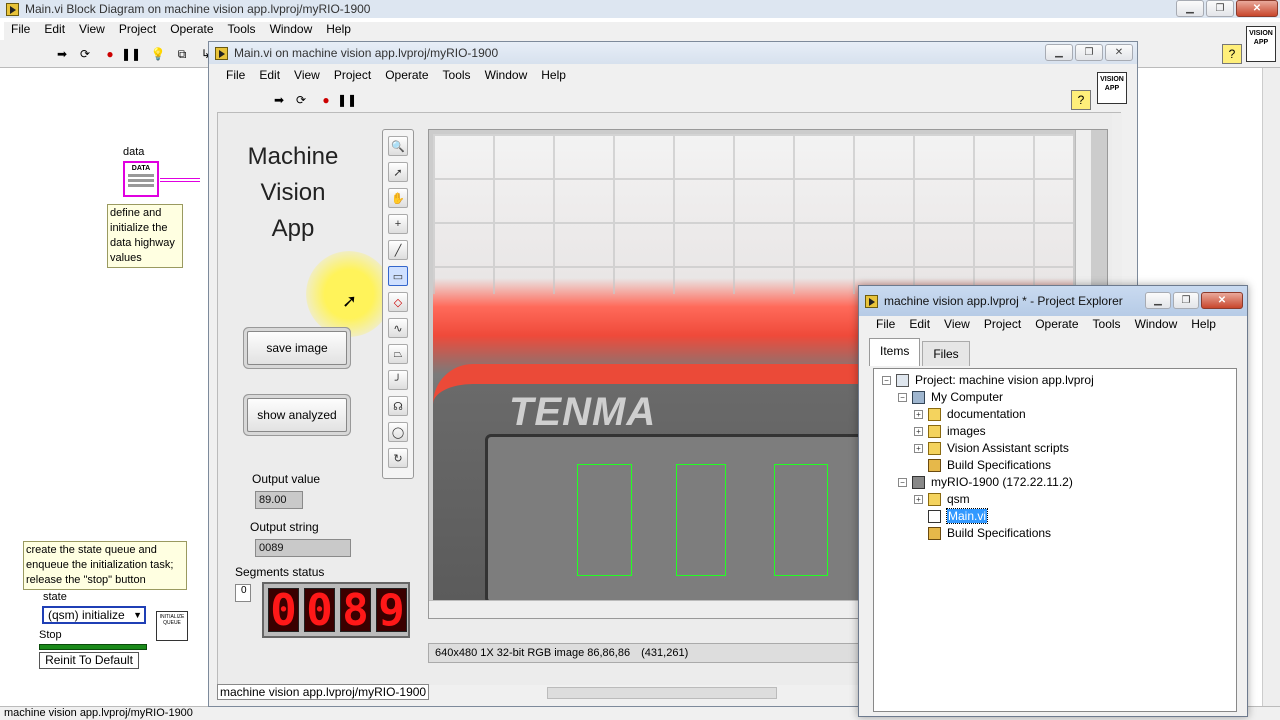  I want to click on tree-item: + images, so click(950, 431).